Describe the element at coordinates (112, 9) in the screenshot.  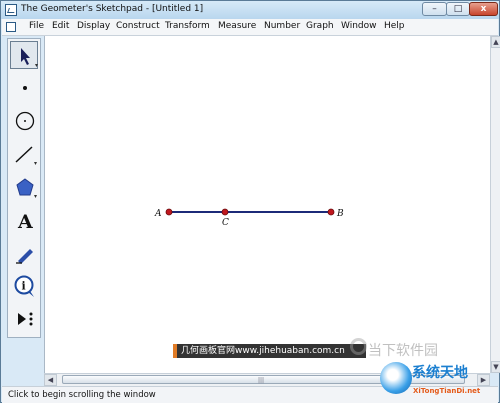
I see `window-title: The Geometer's Sketchpad - [Untitled 1]` at that location.